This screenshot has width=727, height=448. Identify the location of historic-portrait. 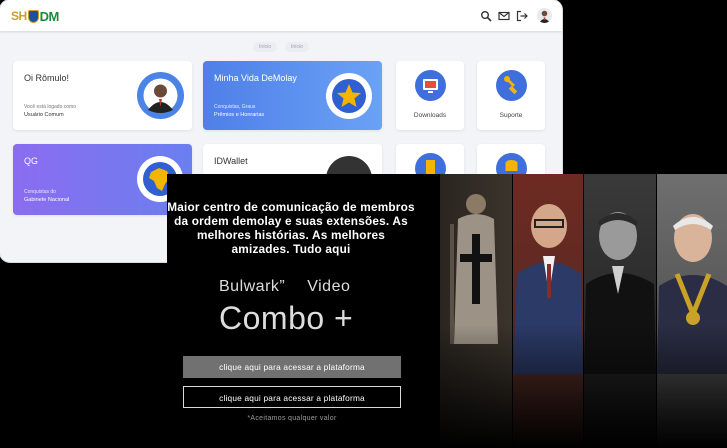
(620, 311).